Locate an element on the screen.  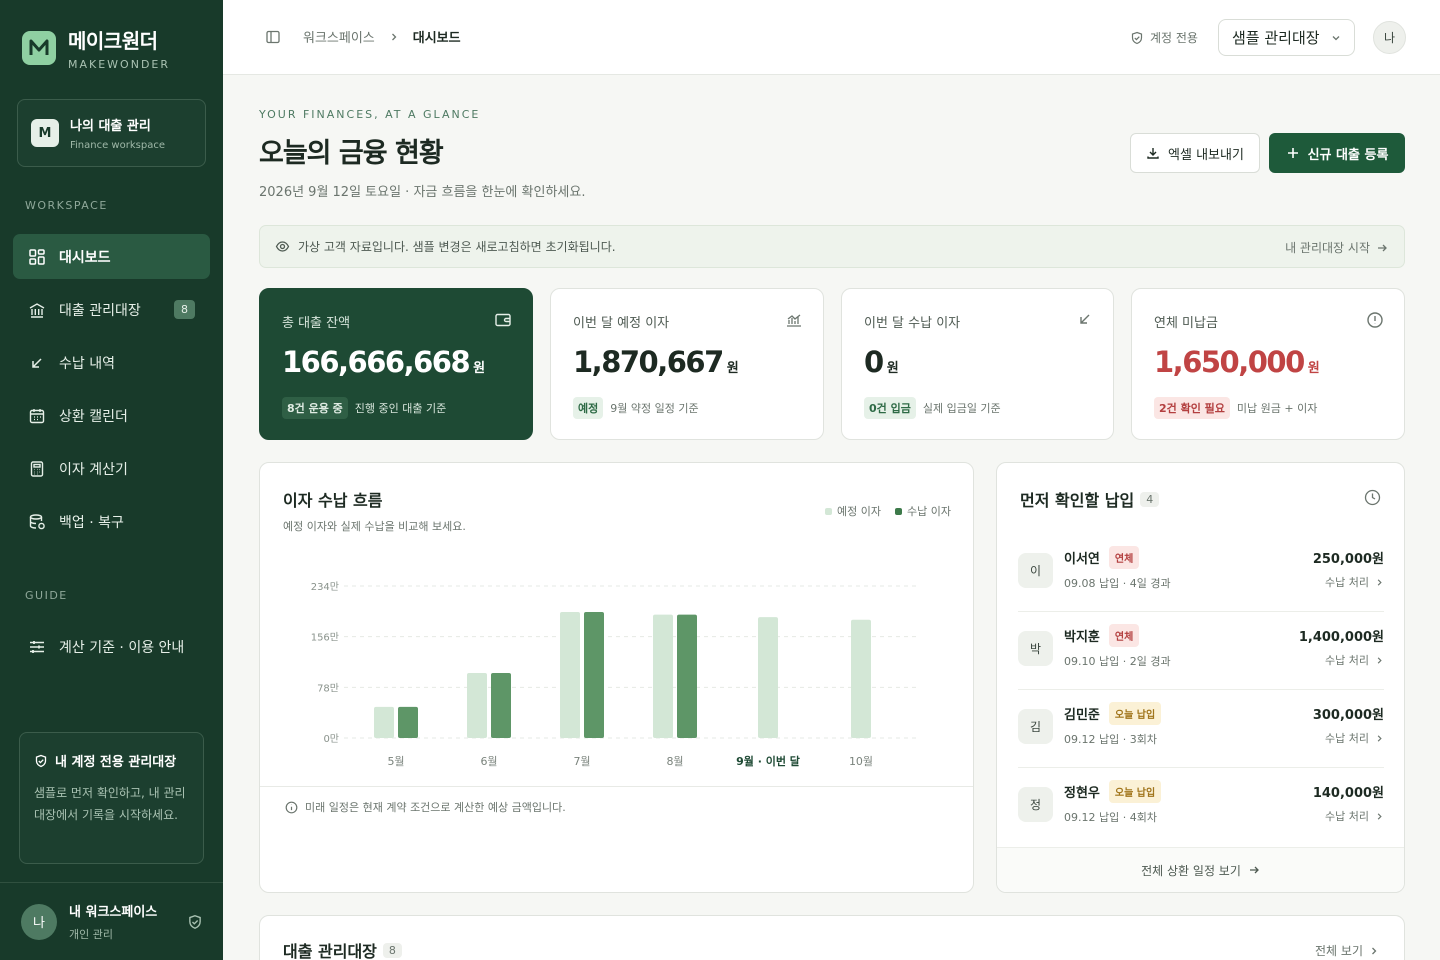
eye-icon is located at coordinates (282, 246).